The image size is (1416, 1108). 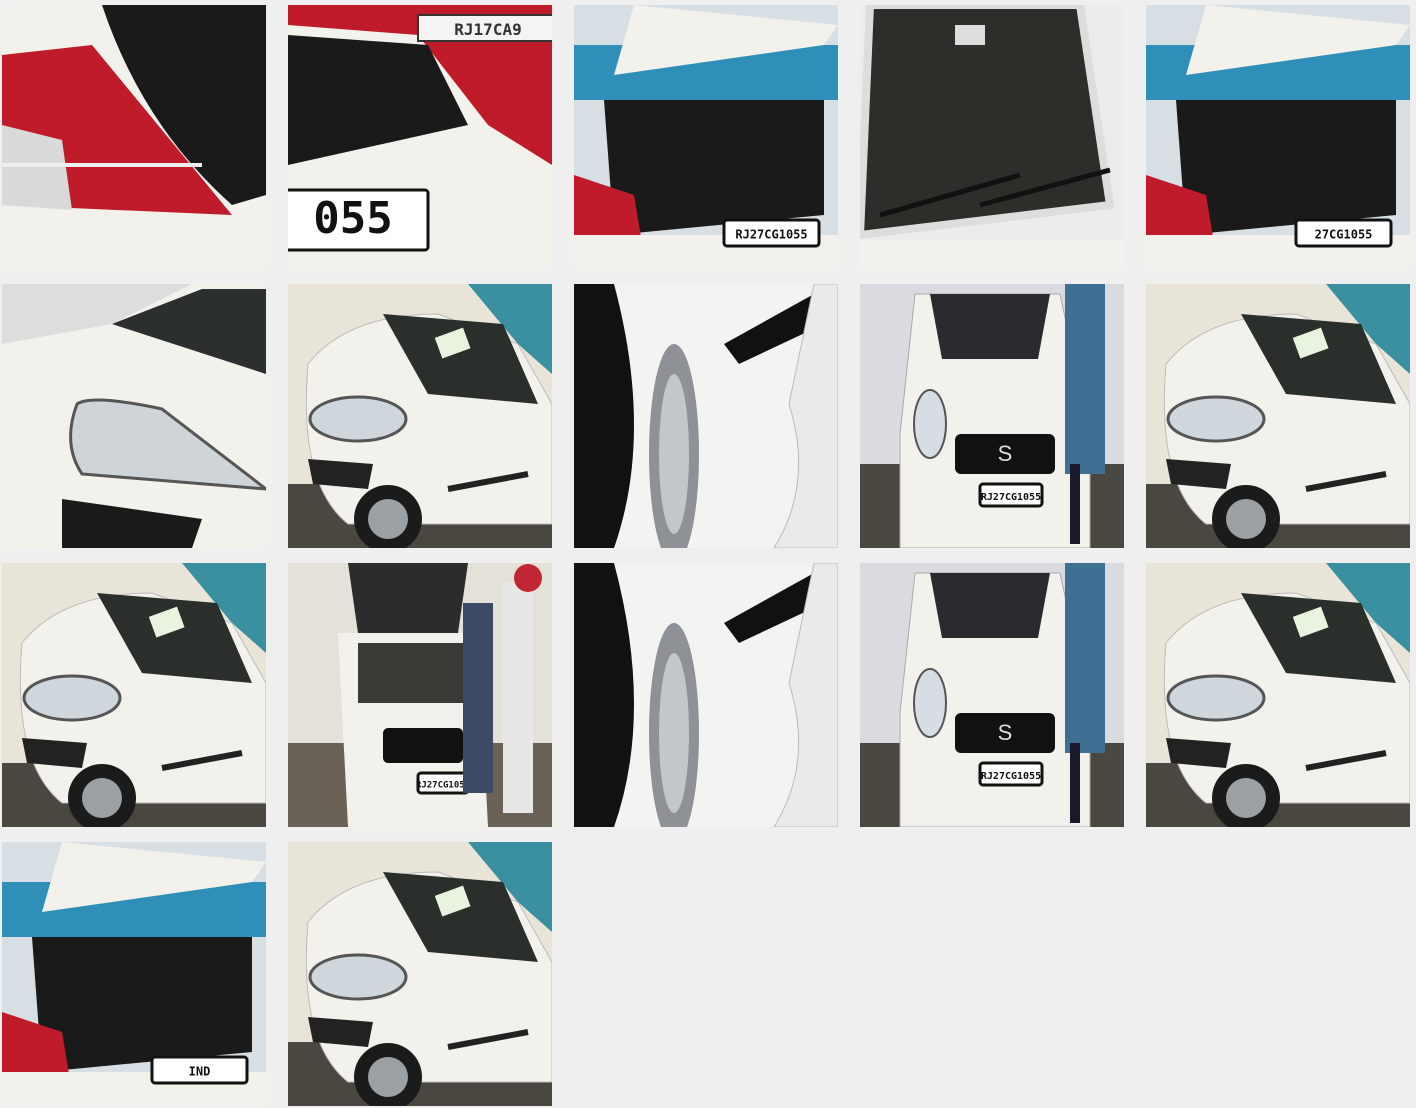 What do you see at coordinates (1344, 235) in the screenshot?
I see `number-plate-text: 27CG1055` at bounding box center [1344, 235].